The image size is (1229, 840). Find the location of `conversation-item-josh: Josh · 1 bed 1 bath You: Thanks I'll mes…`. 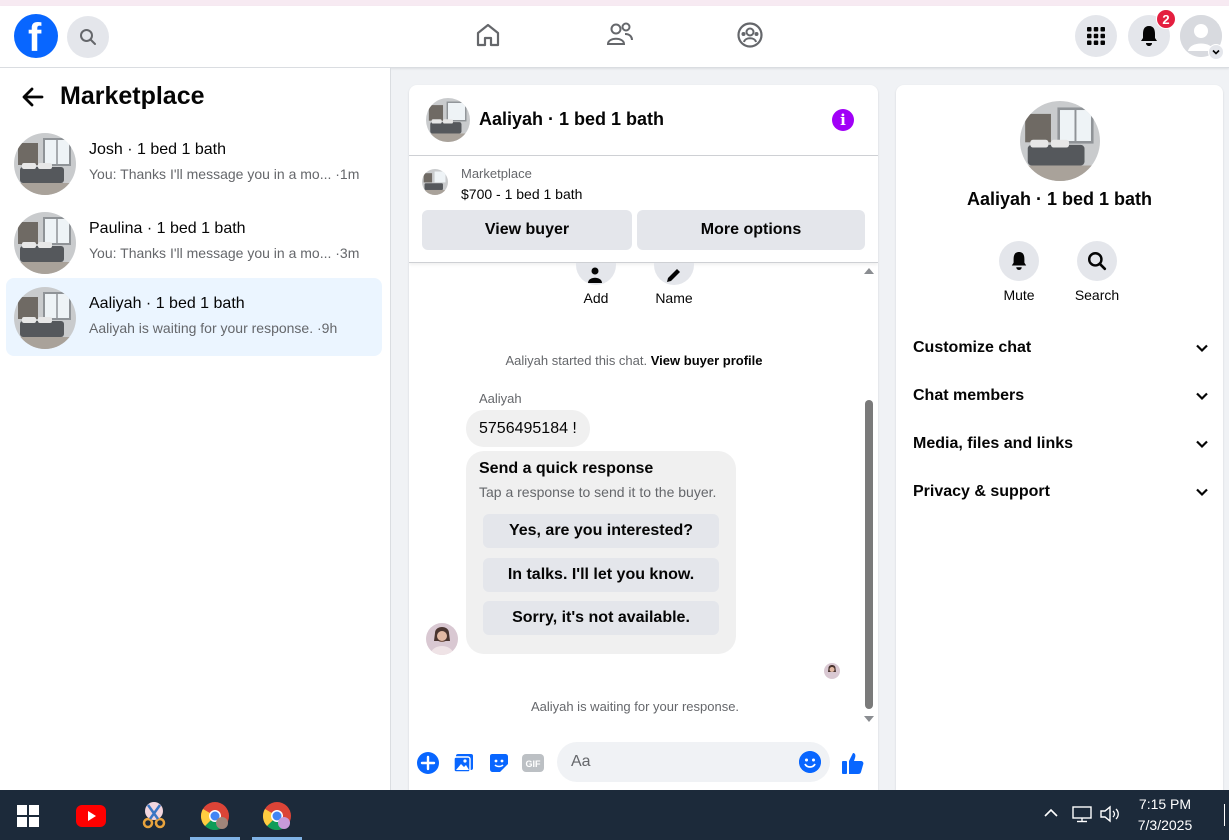

conversation-item-josh: Josh · 1 bed 1 bath You: Thanks I'll mes… is located at coordinates (194, 163).